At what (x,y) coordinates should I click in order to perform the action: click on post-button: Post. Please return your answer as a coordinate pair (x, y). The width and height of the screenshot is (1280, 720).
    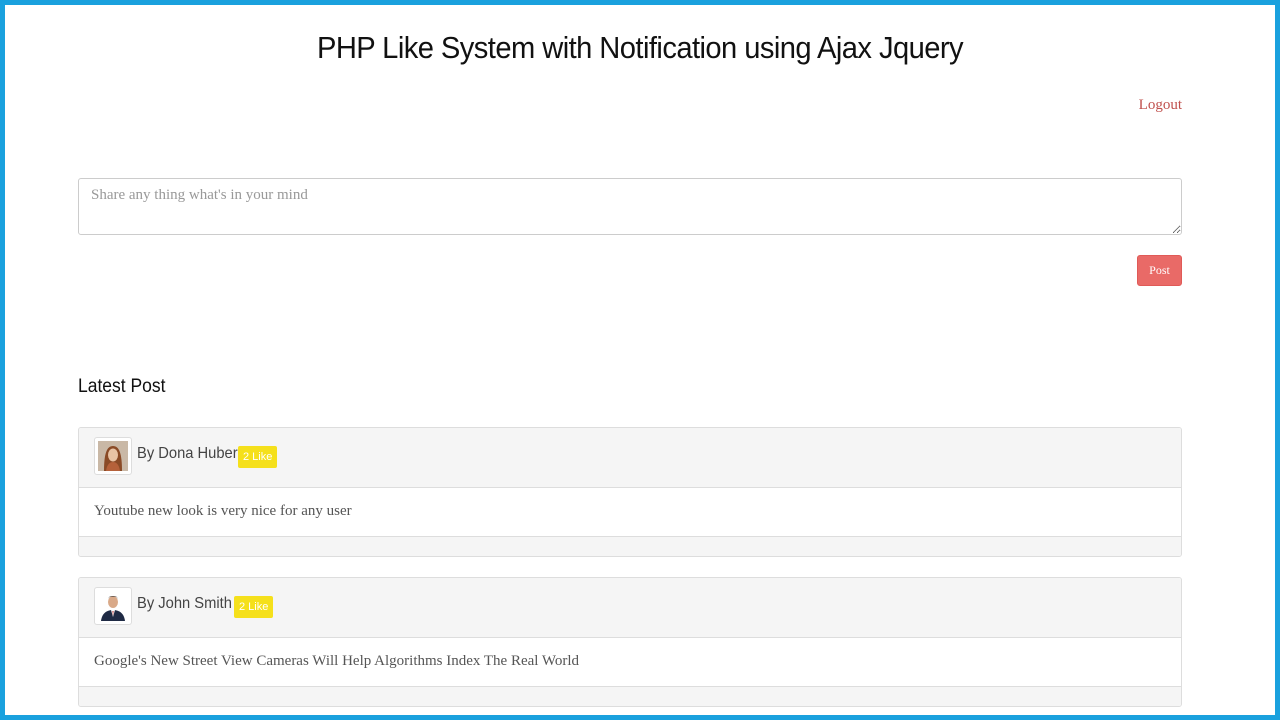
    Looking at the image, I should click on (1159, 270).